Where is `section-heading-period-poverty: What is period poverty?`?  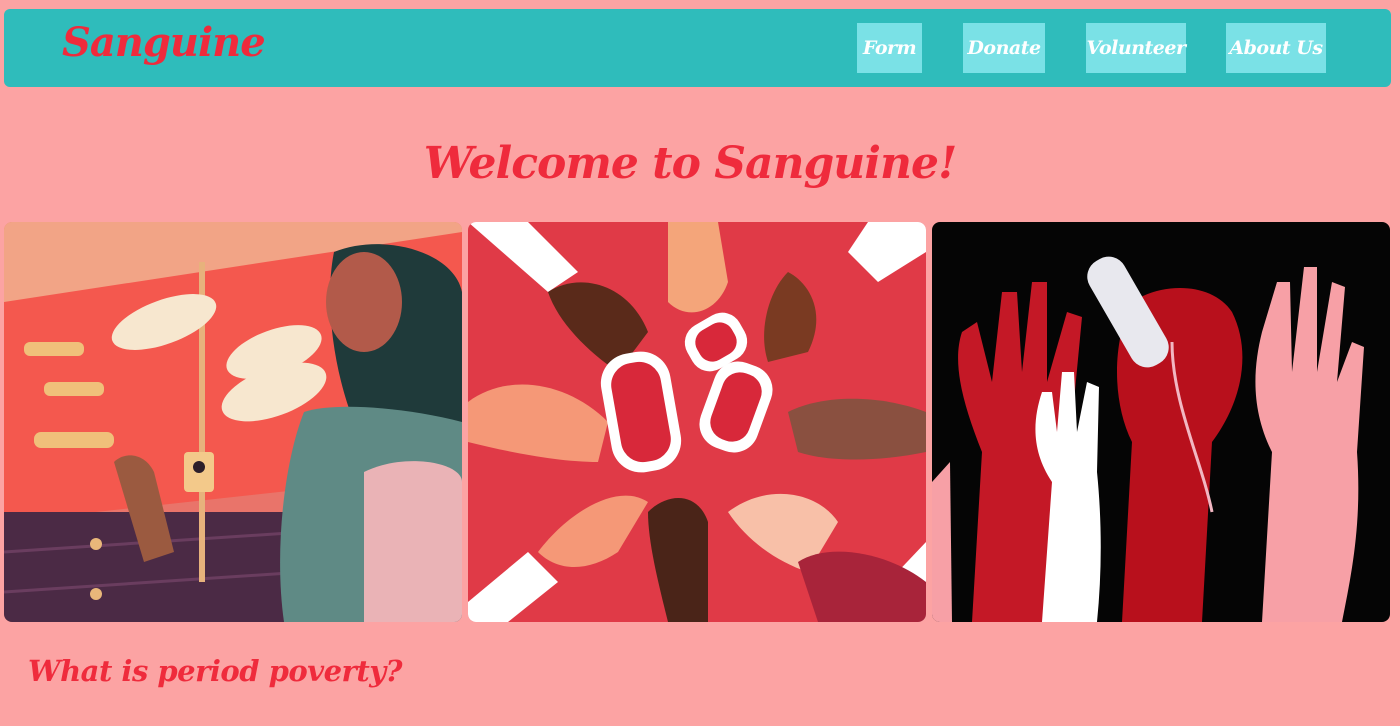
section-heading-period-poverty: What is period poverty? is located at coordinates (215, 671).